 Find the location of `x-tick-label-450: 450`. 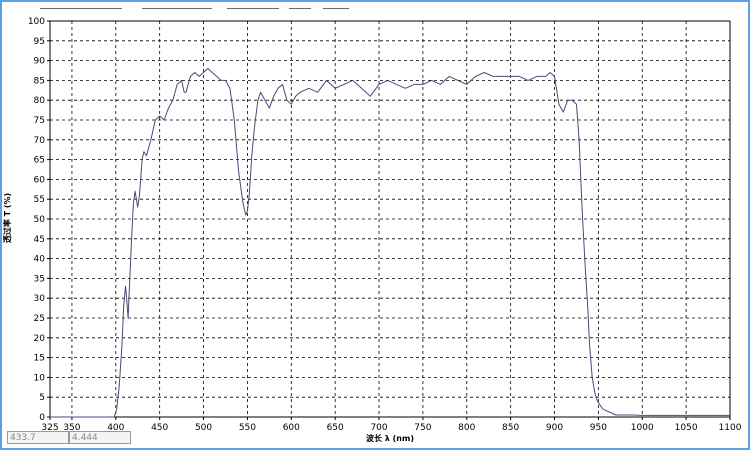

x-tick-label-450: 450 is located at coordinates (159, 428).